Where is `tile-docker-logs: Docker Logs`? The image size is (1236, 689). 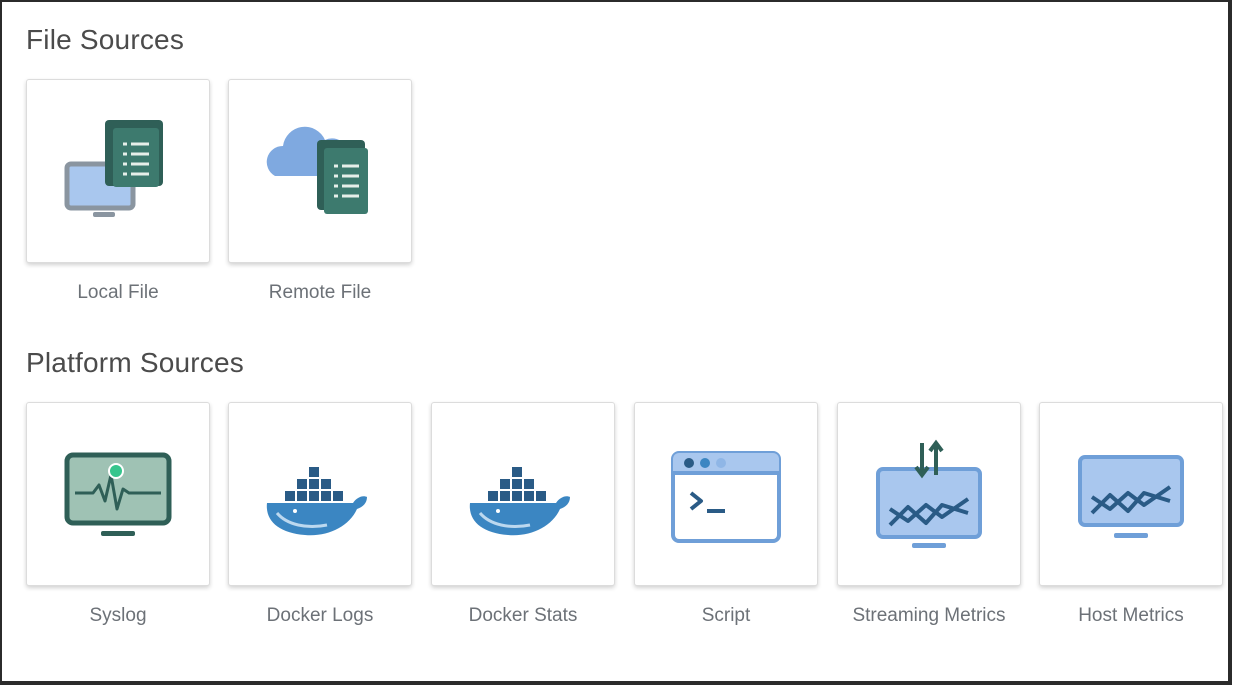 tile-docker-logs: Docker Logs is located at coordinates (320, 517).